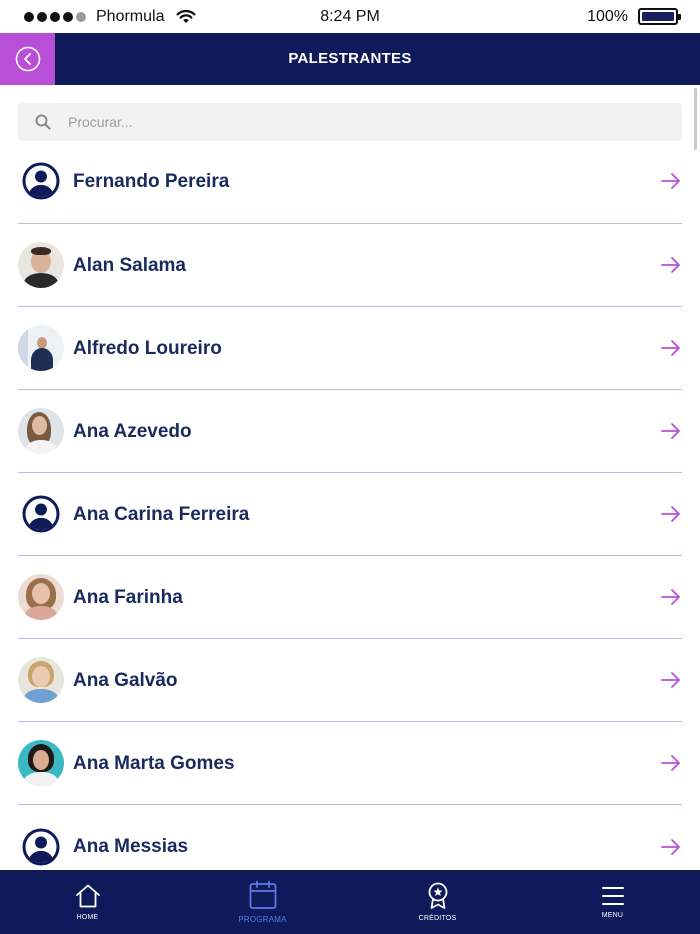 The image size is (700, 934). Describe the element at coordinates (659, 16) in the screenshot. I see `battery-icon` at that location.